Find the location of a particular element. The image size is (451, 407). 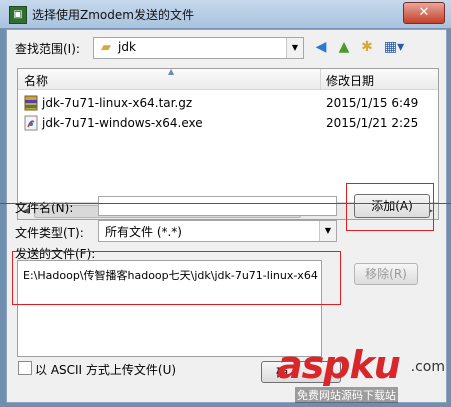

sort-arrow-icon: ▲ is located at coordinates (171, 72).